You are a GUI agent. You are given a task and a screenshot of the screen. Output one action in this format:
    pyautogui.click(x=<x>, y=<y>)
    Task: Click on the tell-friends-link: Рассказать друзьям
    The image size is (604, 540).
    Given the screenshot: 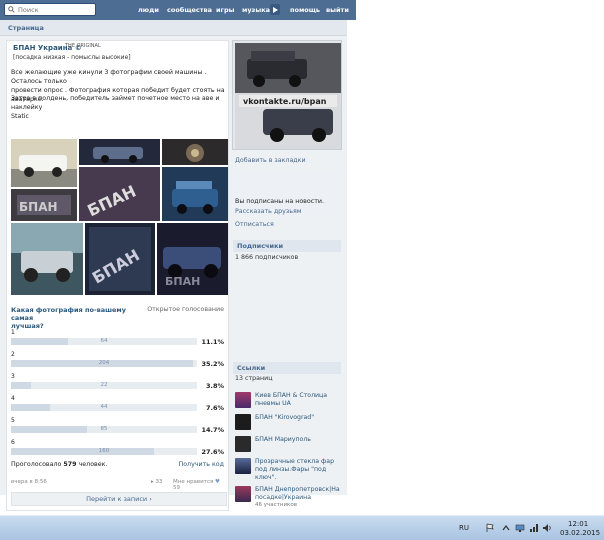 What is the action you would take?
    pyautogui.click(x=268, y=211)
    